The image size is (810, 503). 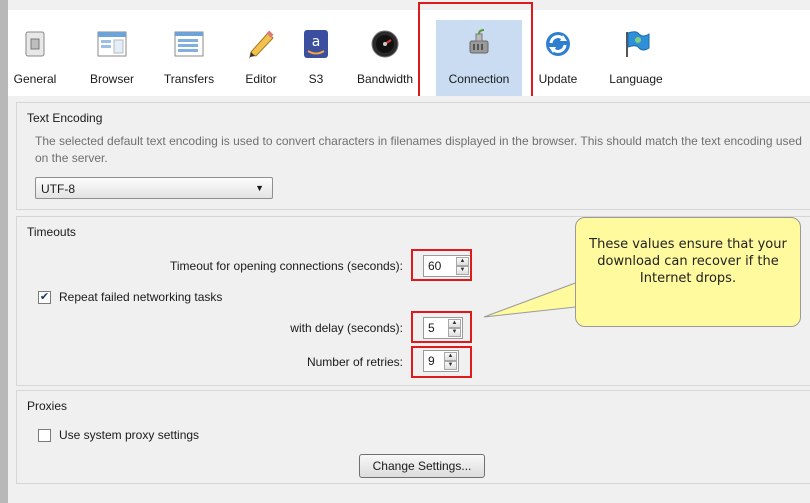 What do you see at coordinates (475, 52) in the screenshot?
I see `connection-highlight-box` at bounding box center [475, 52].